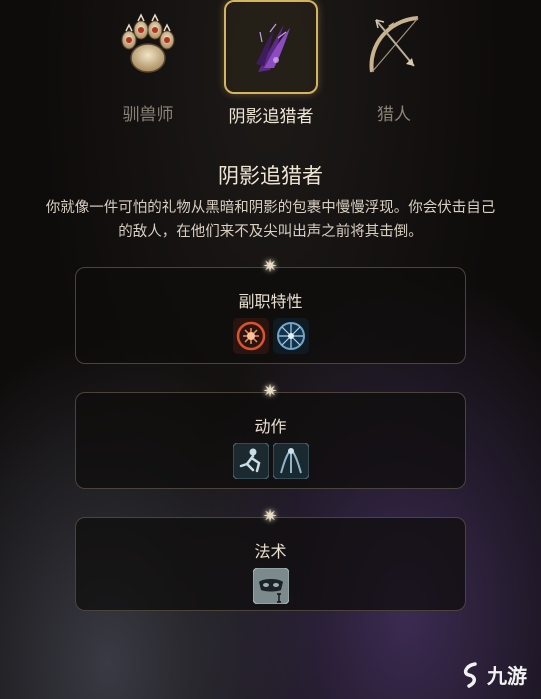 The width and height of the screenshot is (541, 699). Describe the element at coordinates (394, 115) in the screenshot. I see `subclass-label: 猎人` at that location.